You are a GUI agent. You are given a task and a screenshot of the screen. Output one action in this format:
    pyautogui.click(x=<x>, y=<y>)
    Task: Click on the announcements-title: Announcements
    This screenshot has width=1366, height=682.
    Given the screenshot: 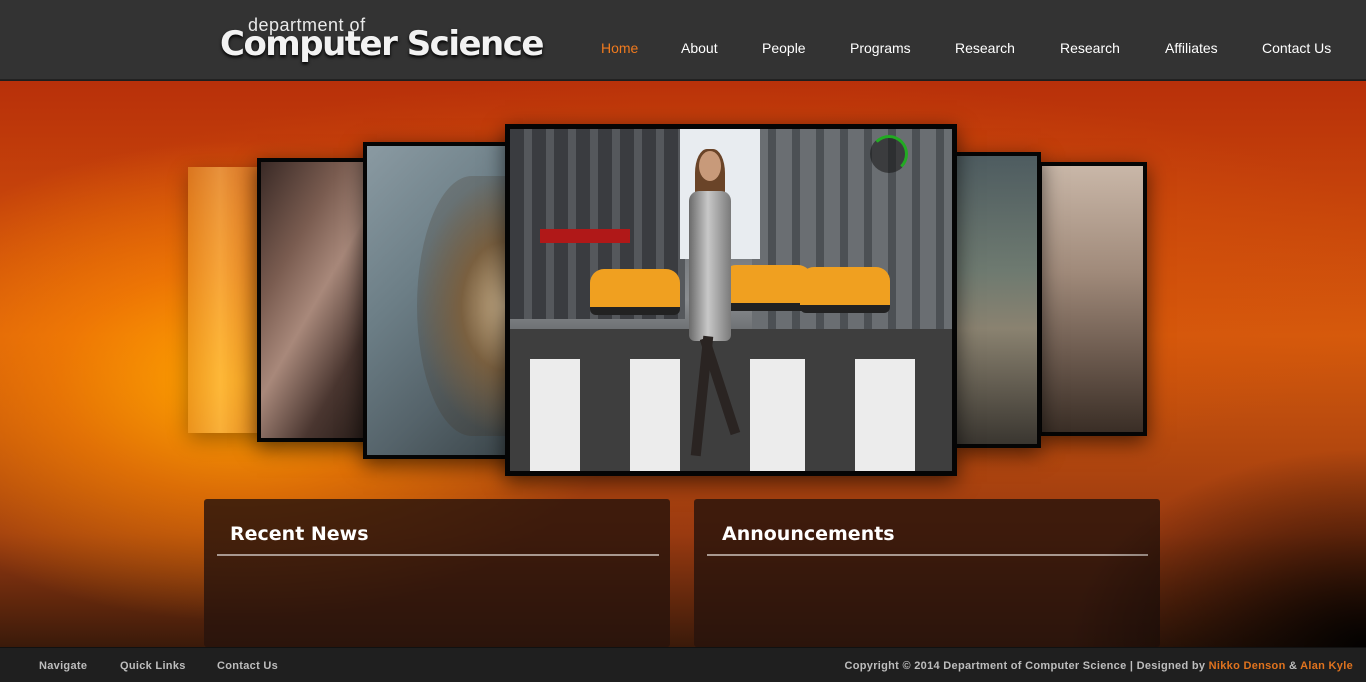 What is the action you would take?
    pyautogui.click(x=808, y=534)
    